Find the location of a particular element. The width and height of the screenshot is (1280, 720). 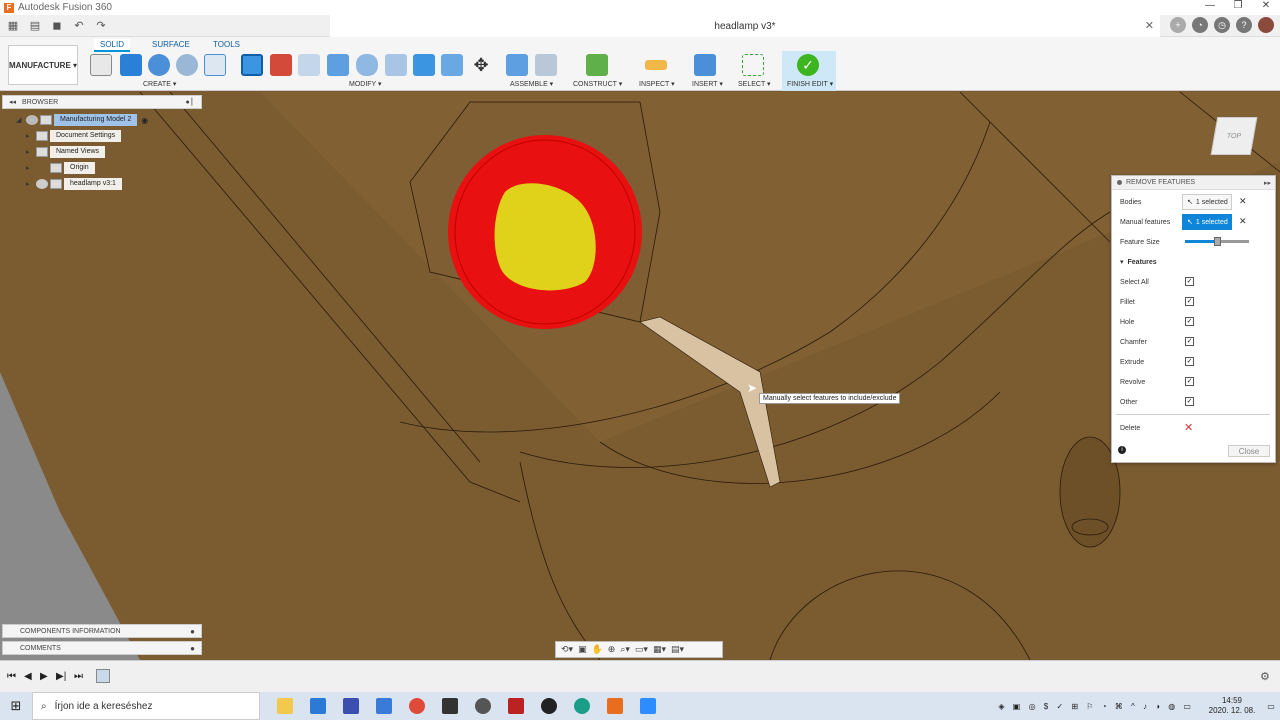

tab-surface: SURFACE is located at coordinates (171, 44).